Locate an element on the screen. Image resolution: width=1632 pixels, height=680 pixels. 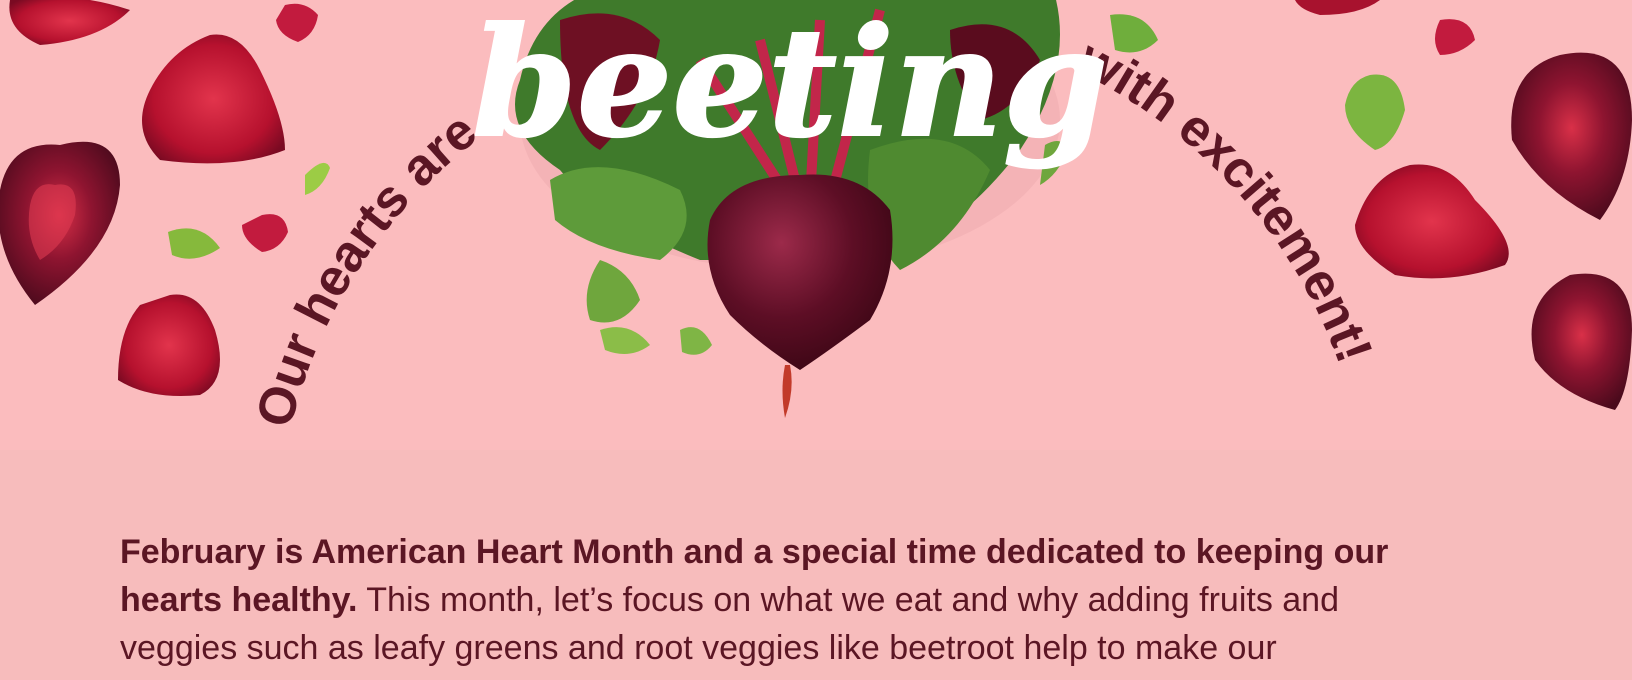
arc-text-left: Our hearts are is located at coordinates (366, 267).